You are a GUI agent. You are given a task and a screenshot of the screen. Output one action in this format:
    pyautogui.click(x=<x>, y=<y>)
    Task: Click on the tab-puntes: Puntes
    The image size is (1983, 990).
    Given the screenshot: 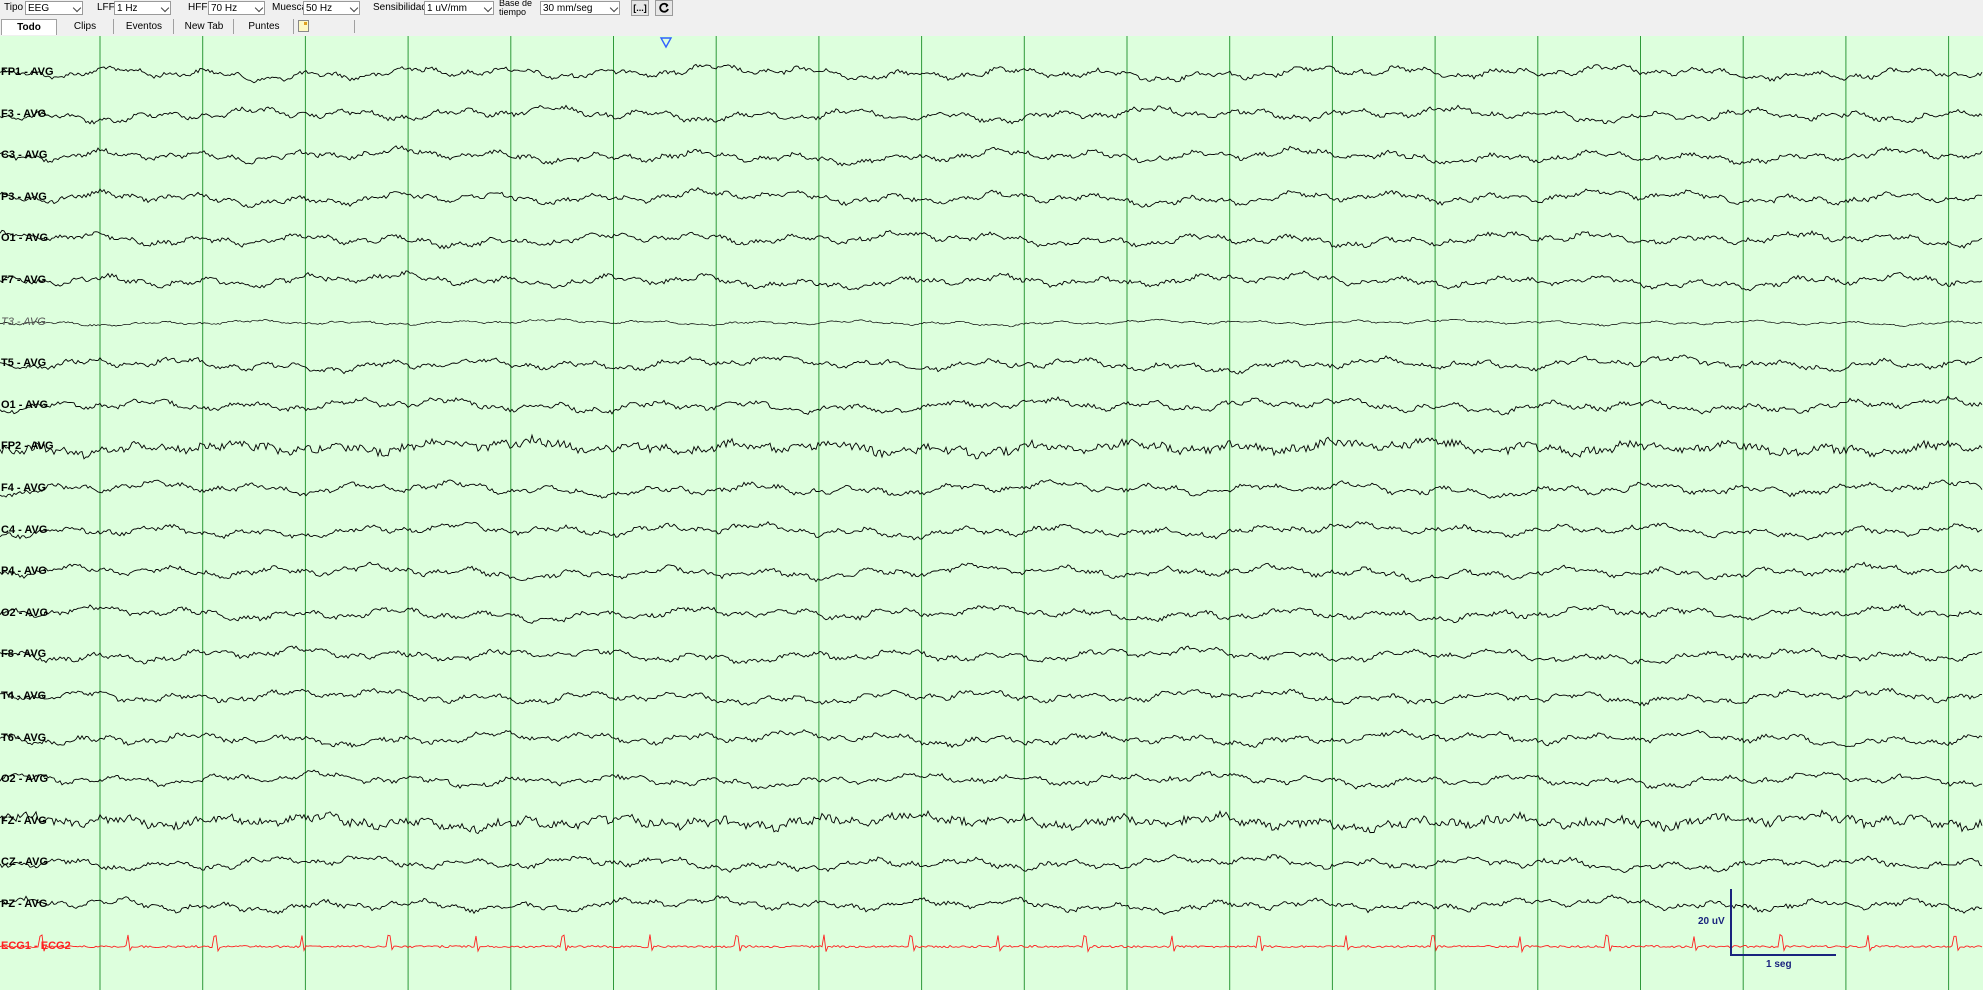 What is the action you would take?
    pyautogui.click(x=264, y=26)
    